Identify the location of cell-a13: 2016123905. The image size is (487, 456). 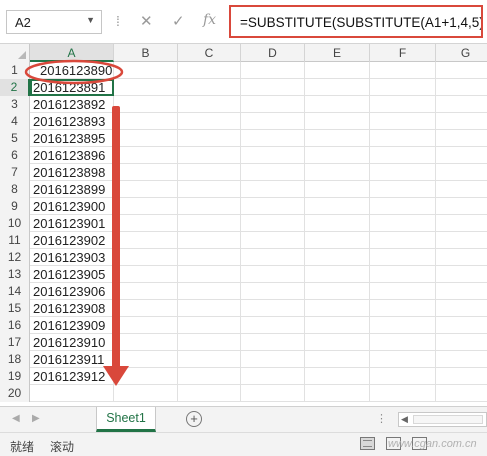
(72, 274).